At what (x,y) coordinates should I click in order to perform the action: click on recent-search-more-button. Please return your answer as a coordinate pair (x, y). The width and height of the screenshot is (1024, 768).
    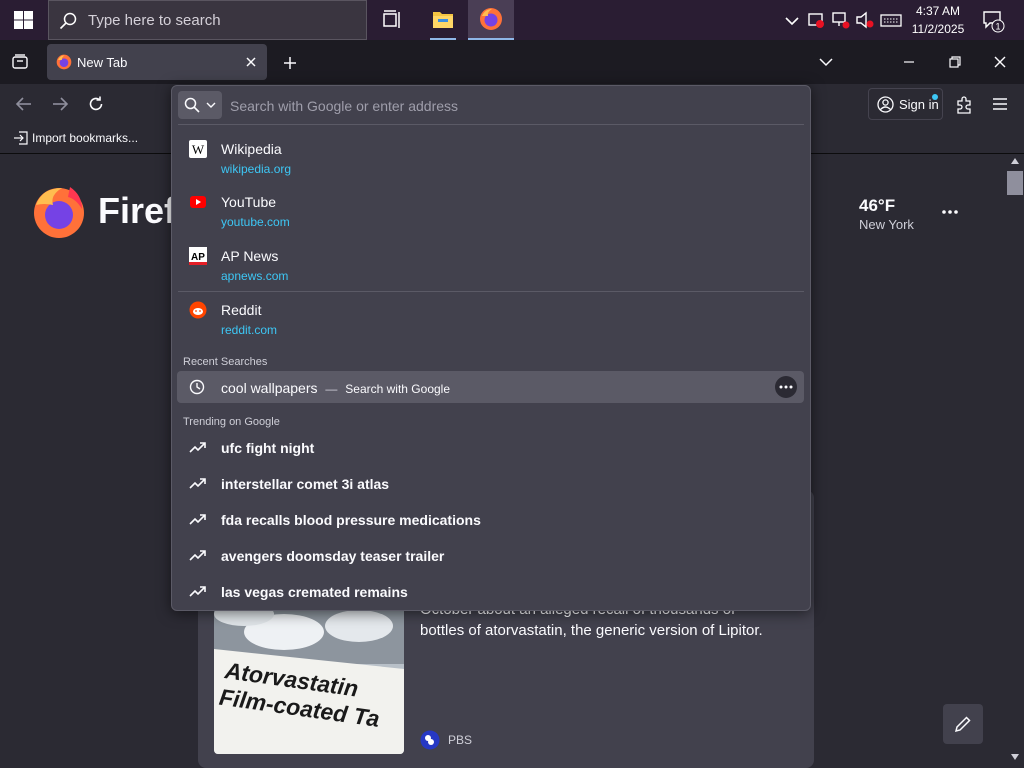
    Looking at the image, I should click on (786, 387).